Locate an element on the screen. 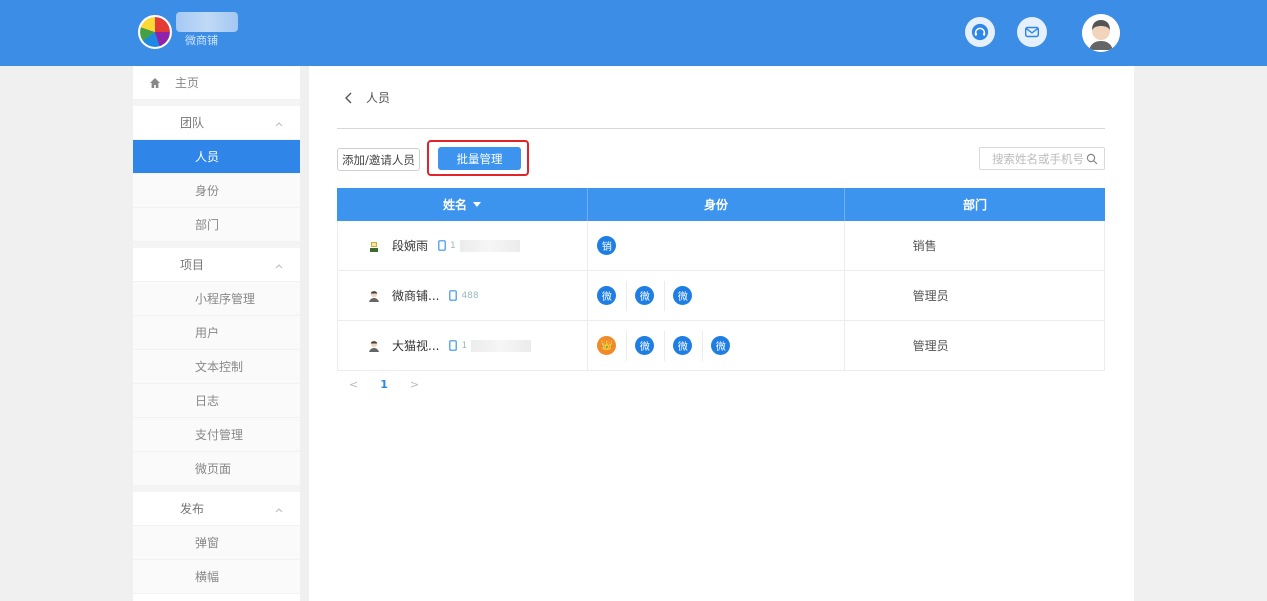 Image resolution: width=1267 pixels, height=601 pixels. headset-icon is located at coordinates (980, 32).